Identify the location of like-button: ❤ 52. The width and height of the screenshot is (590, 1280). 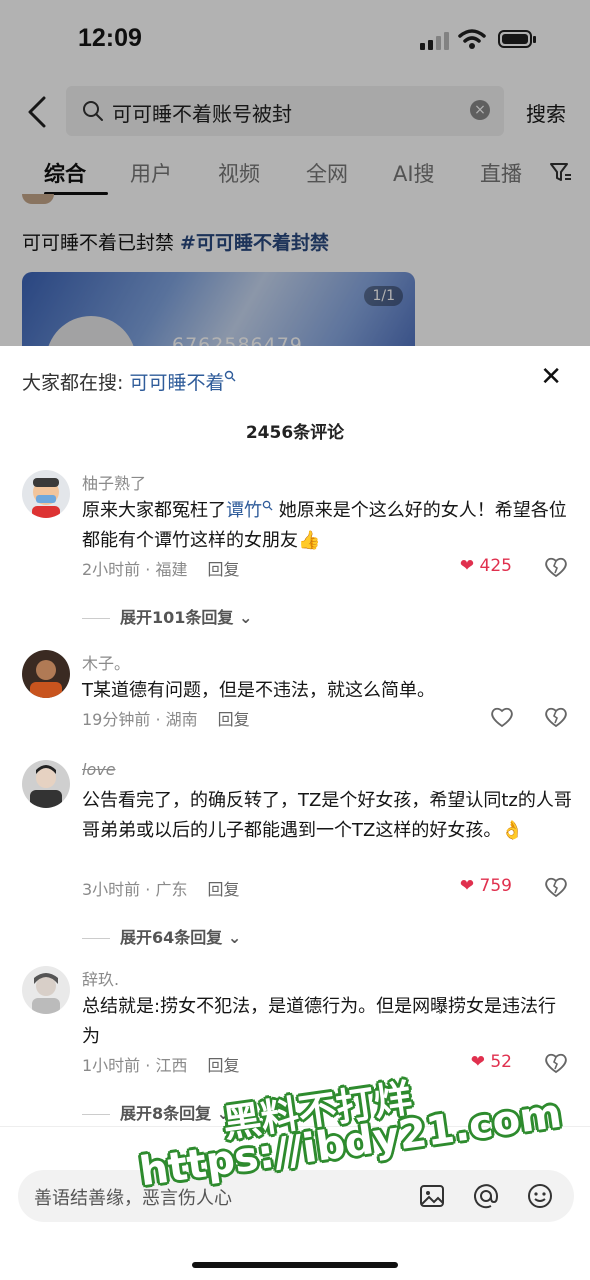
(491, 1062).